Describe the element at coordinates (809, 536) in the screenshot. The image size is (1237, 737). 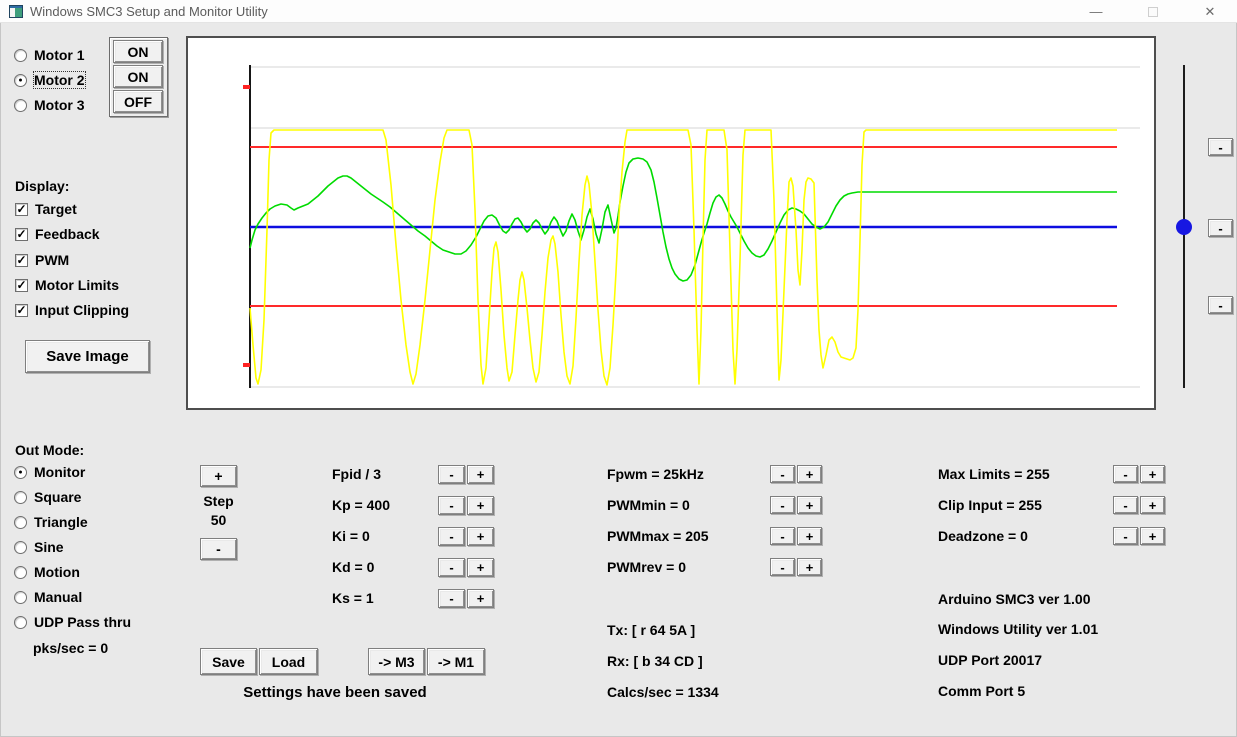
I see `pwmmax-plus-button: +` at that location.